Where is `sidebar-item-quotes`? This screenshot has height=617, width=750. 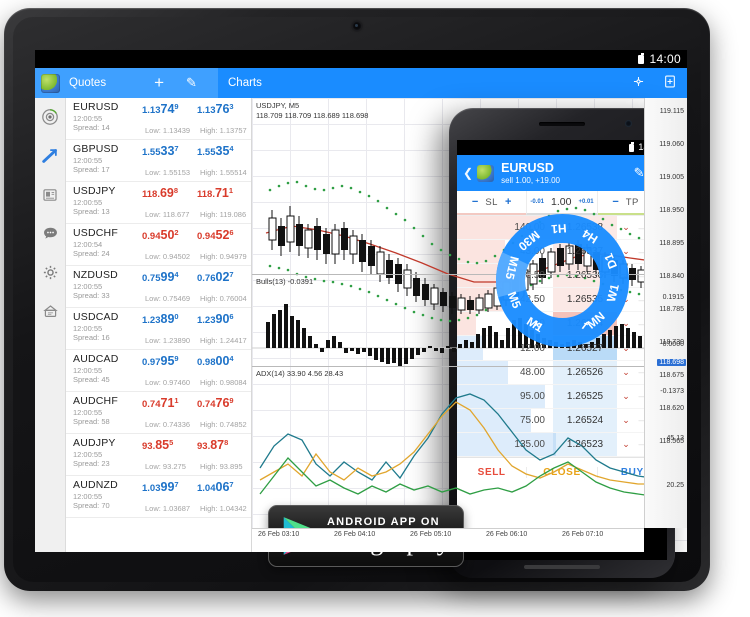 sidebar-item-quotes is located at coordinates (50, 116).